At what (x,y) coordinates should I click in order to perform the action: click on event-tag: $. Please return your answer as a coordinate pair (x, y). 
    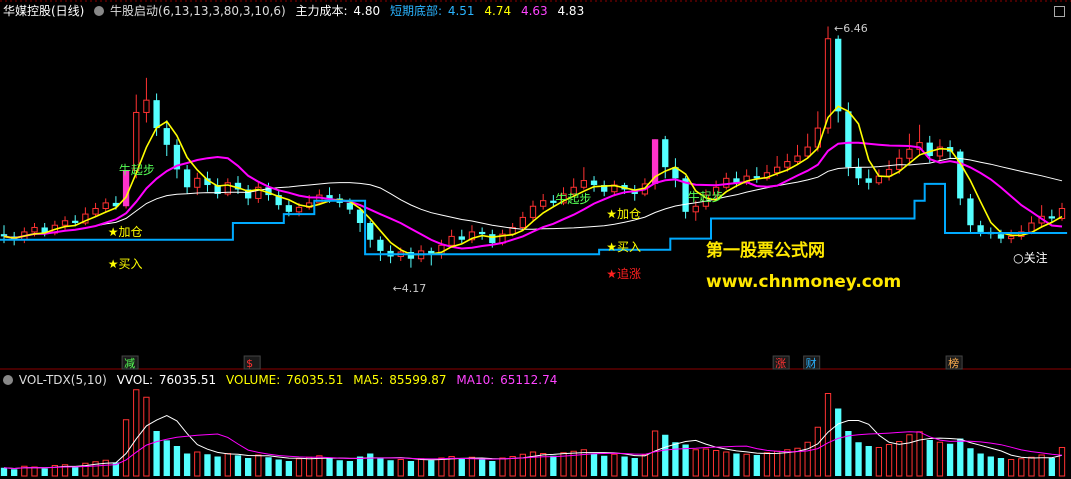
    Looking at the image, I should click on (249, 363).